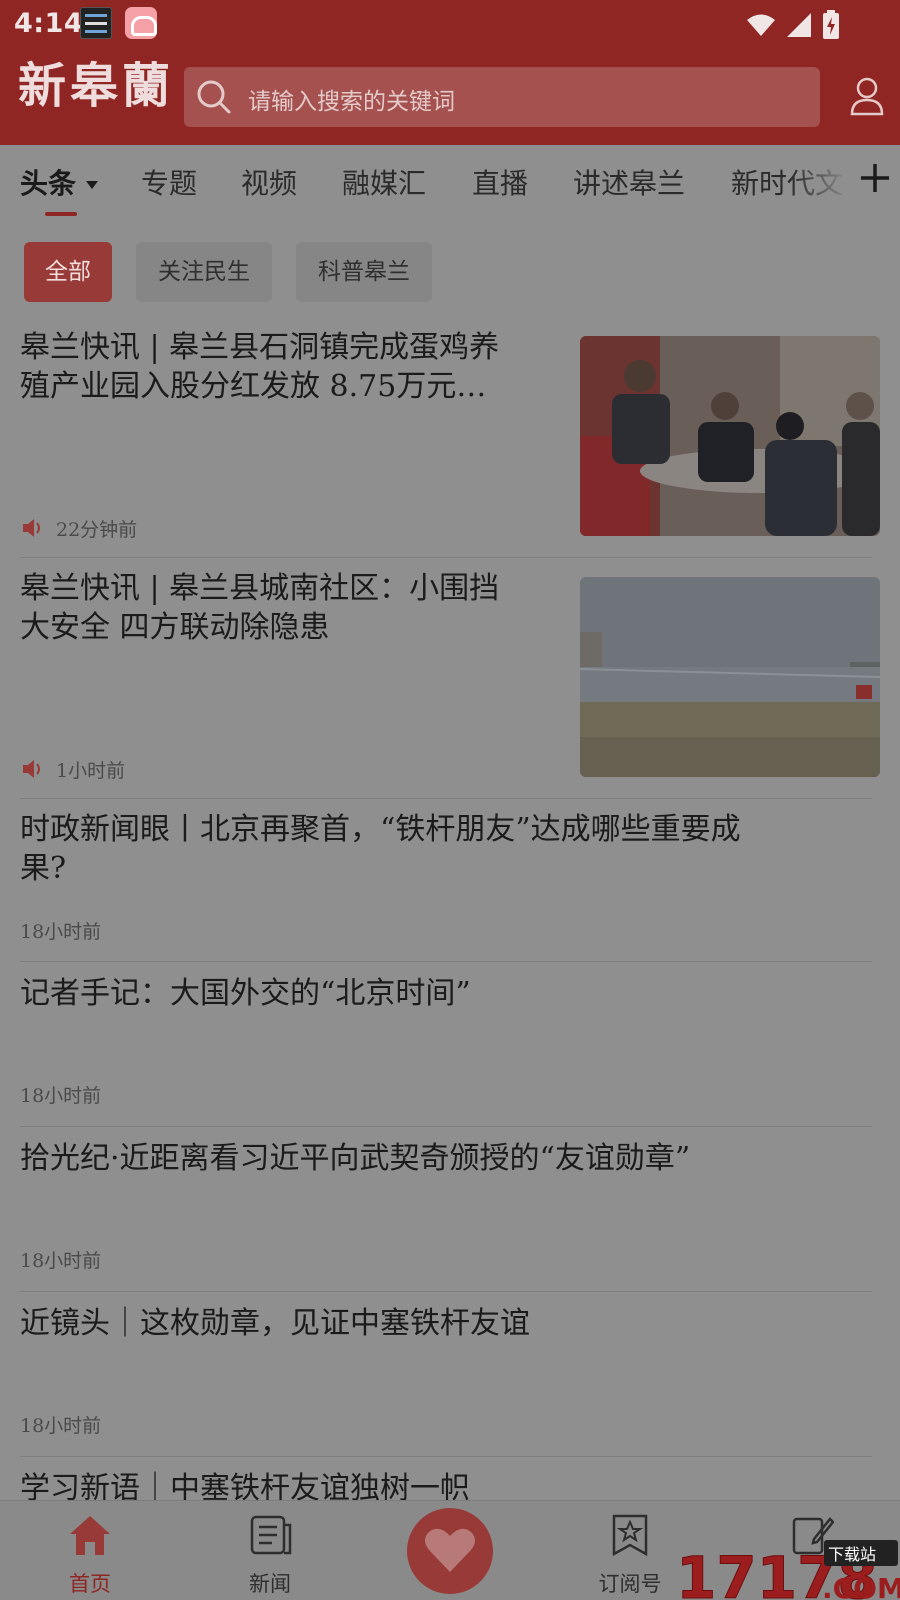 The width and height of the screenshot is (900, 1600). I want to click on home-icon, so click(90, 1535).